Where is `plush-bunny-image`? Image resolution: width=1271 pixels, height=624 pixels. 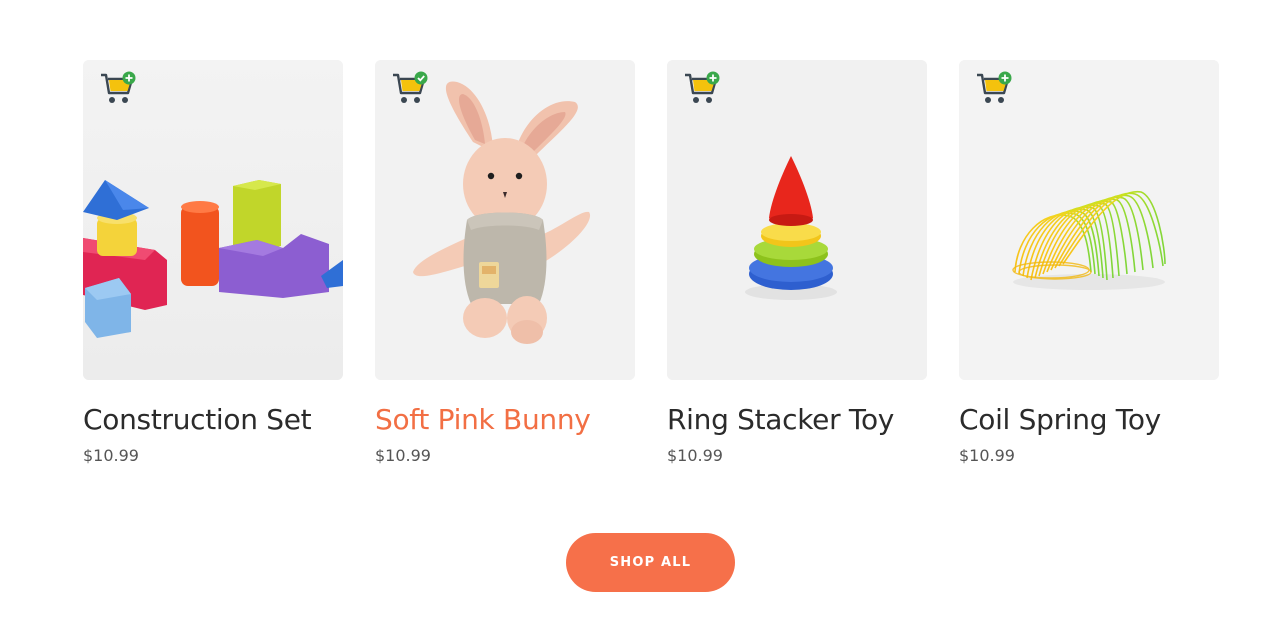
plush-bunny-image is located at coordinates (505, 220).